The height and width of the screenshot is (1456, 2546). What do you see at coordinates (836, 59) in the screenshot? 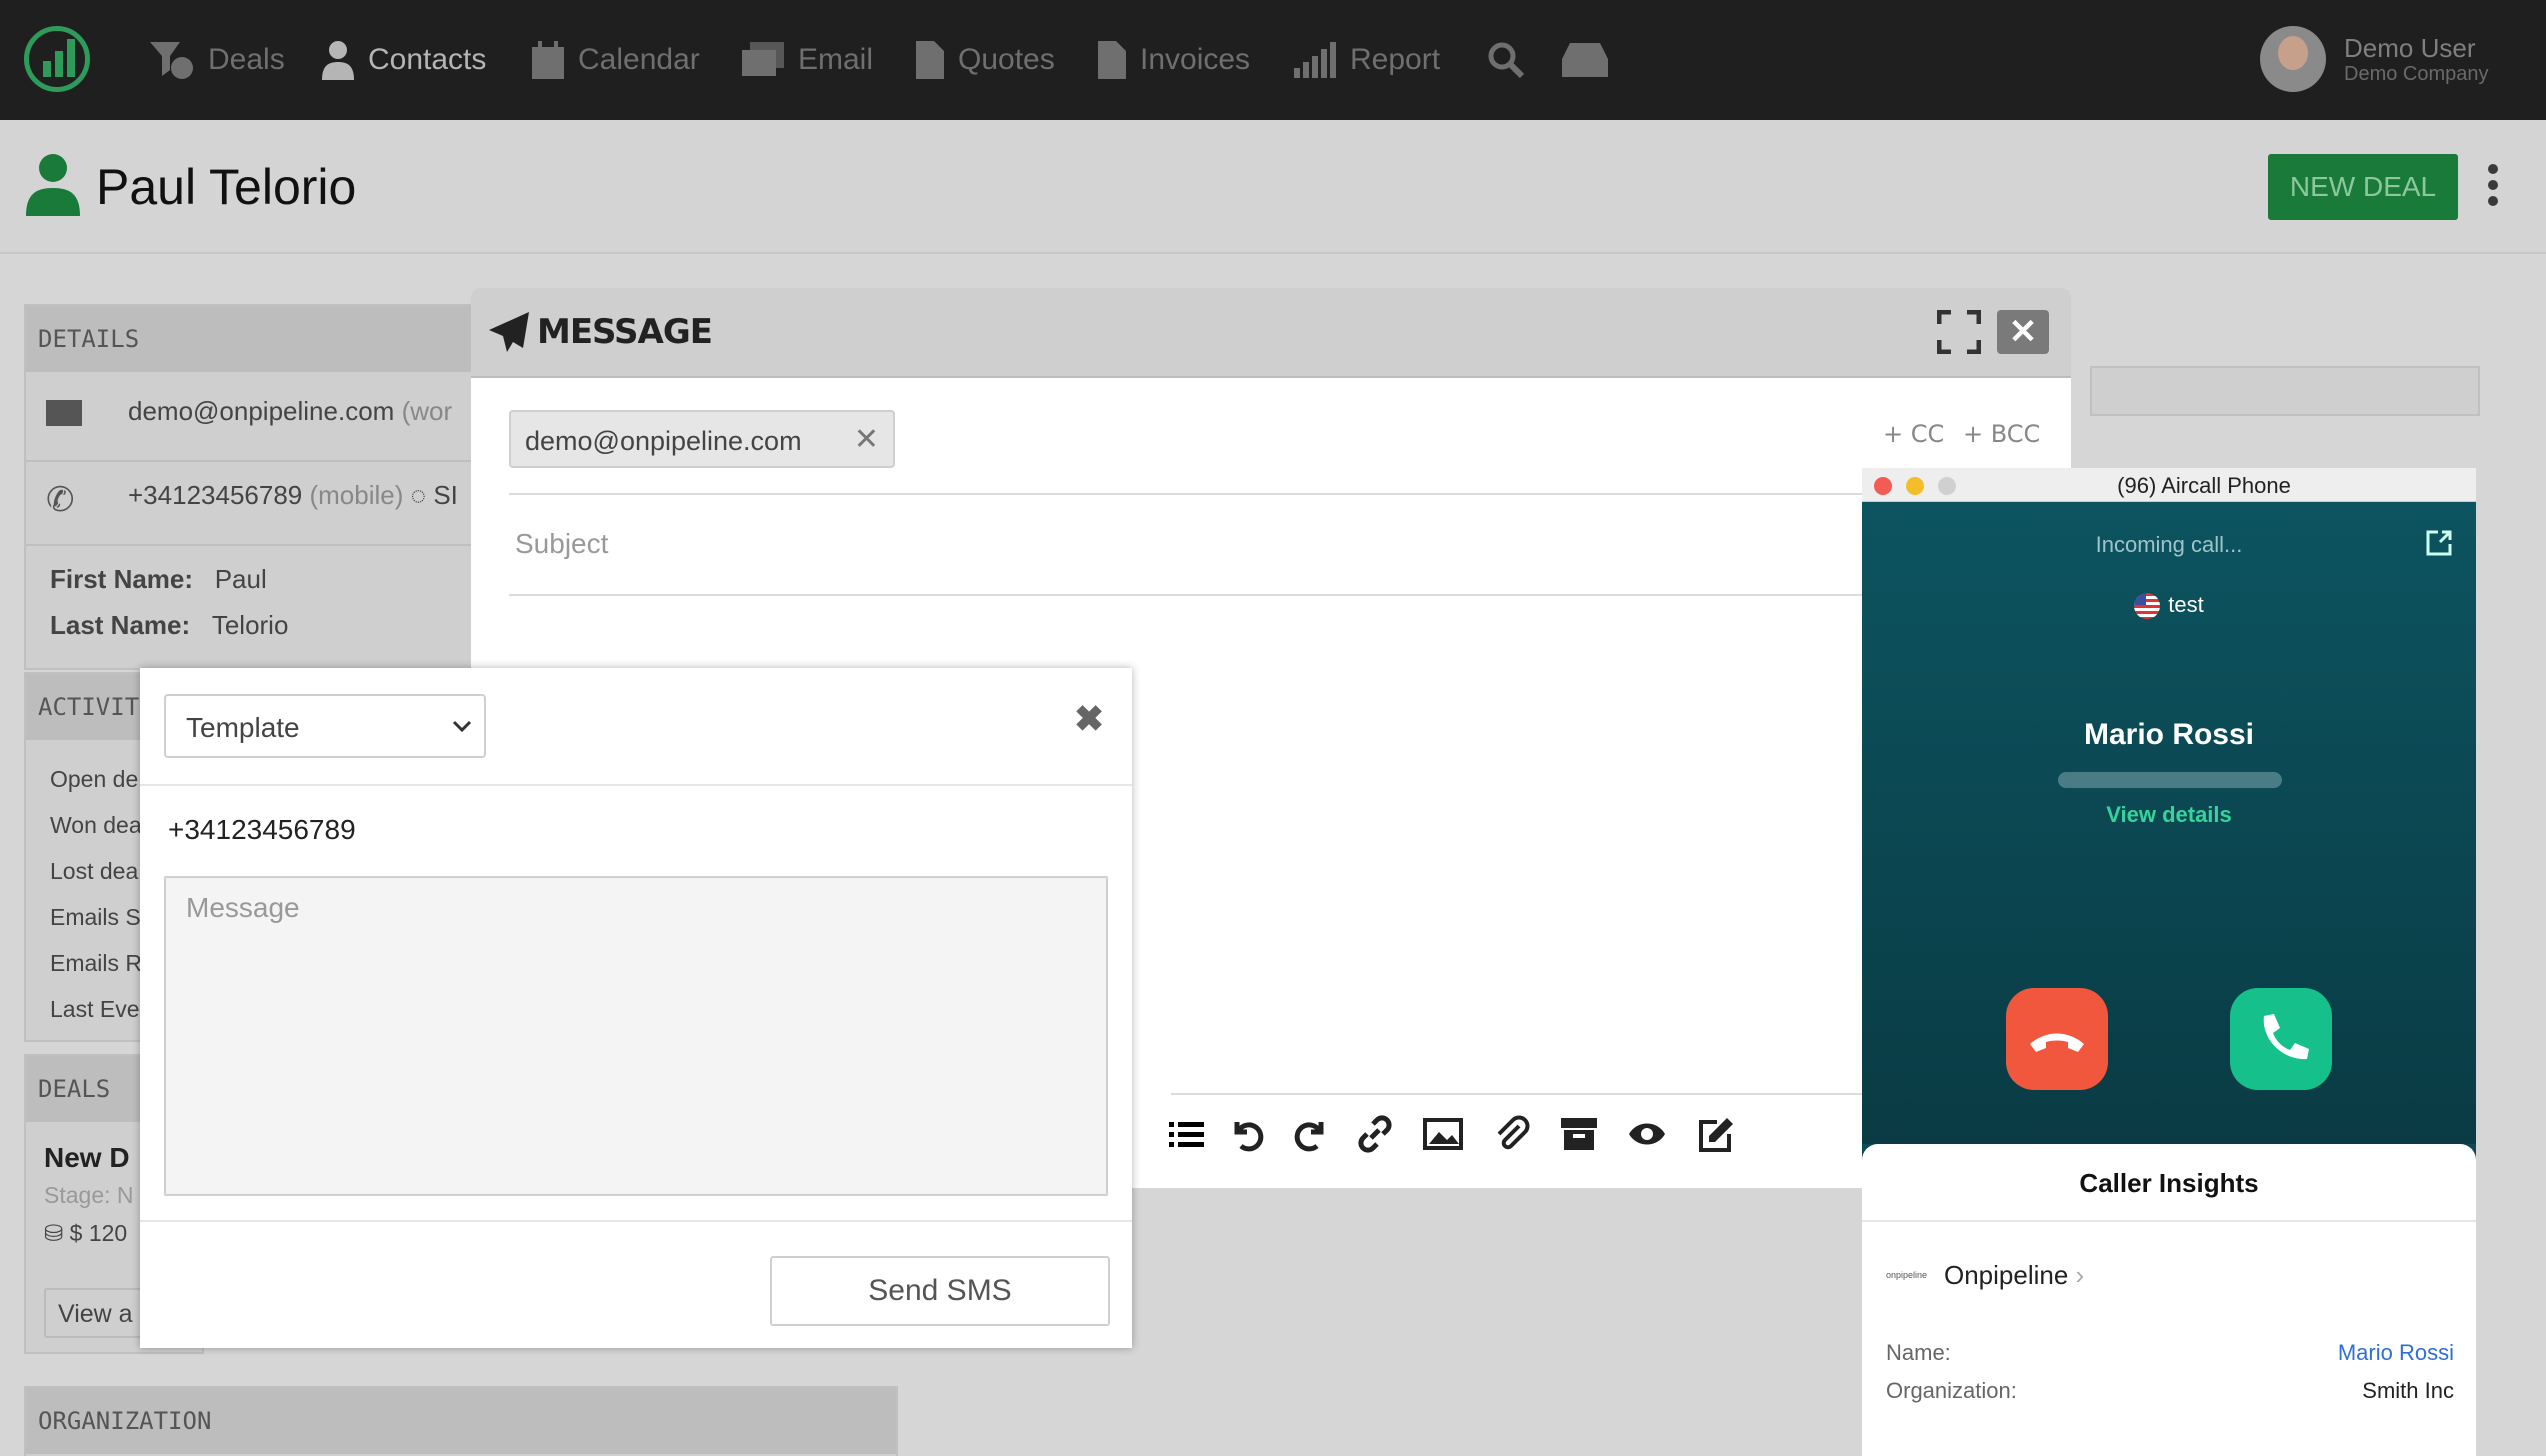
I see `nav-email-label: Email` at bounding box center [836, 59].